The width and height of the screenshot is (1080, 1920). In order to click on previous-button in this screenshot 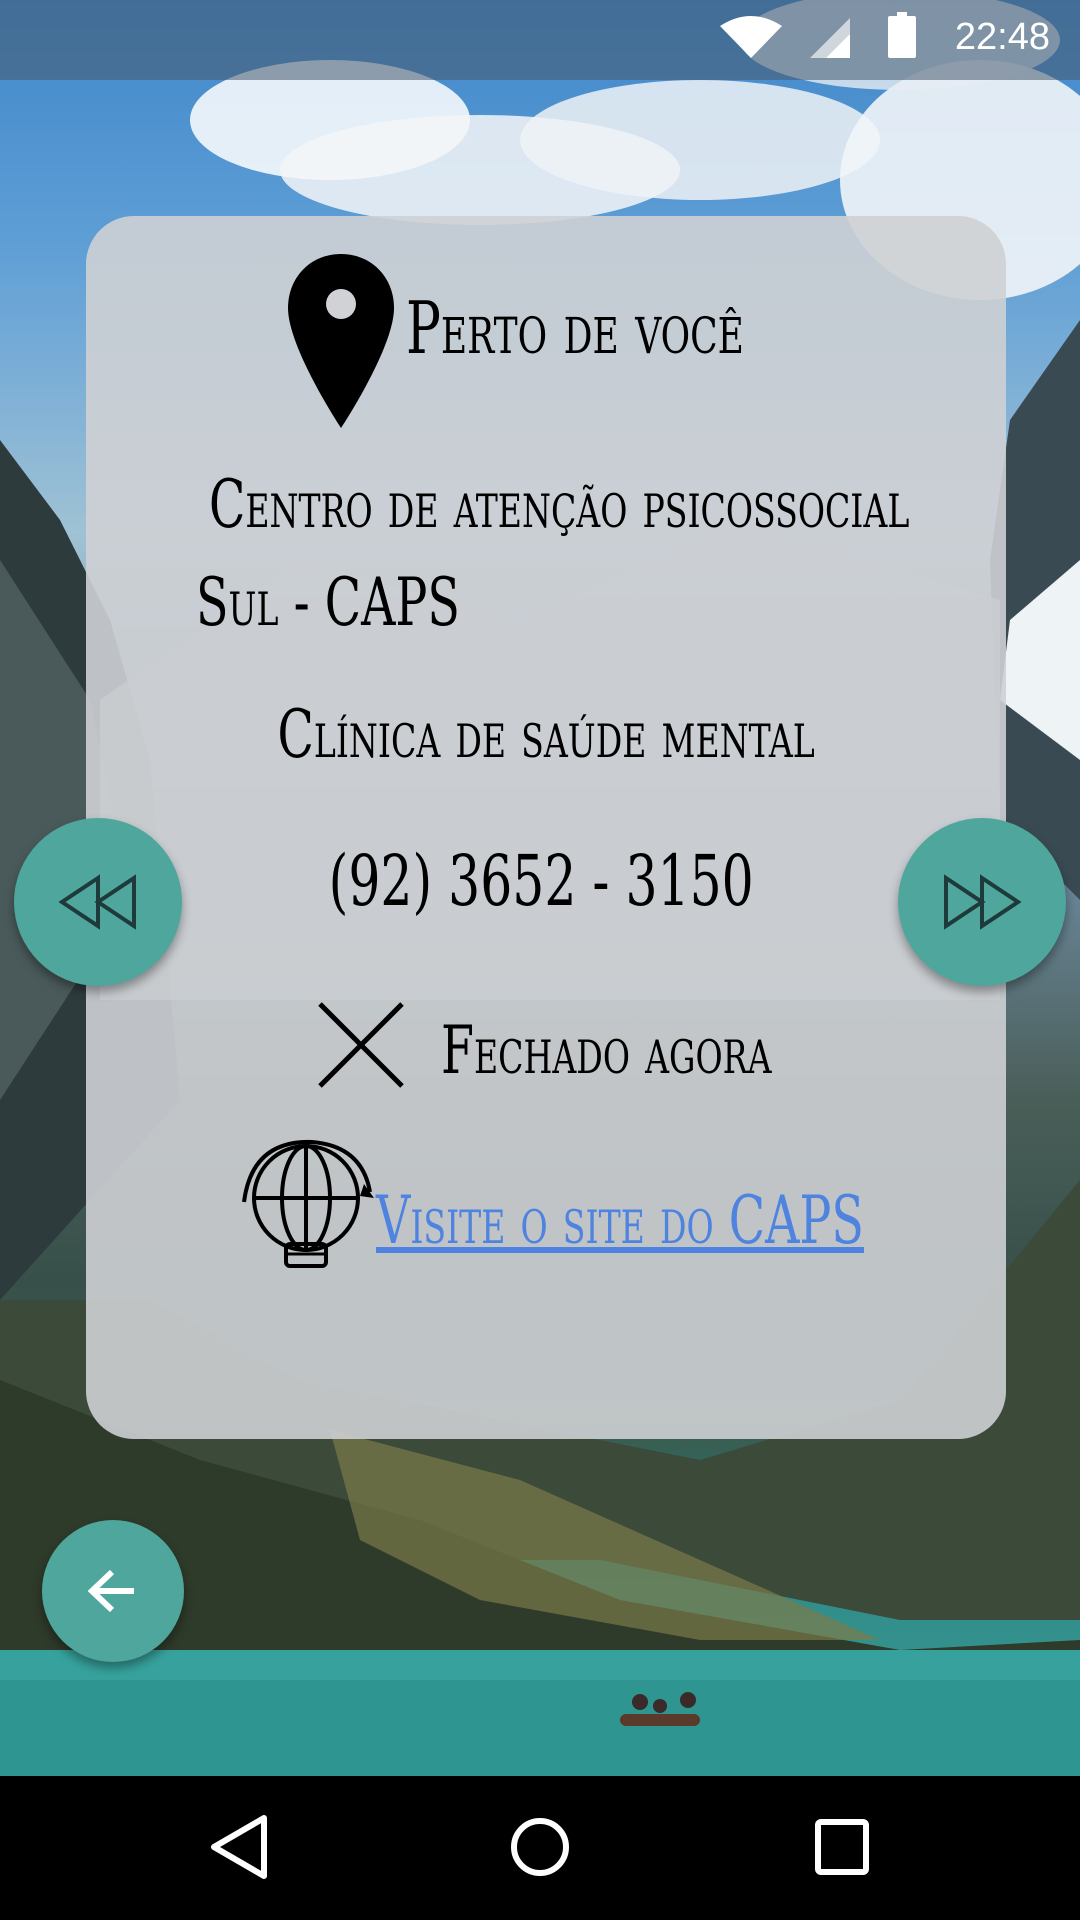, I will do `click(98, 902)`.